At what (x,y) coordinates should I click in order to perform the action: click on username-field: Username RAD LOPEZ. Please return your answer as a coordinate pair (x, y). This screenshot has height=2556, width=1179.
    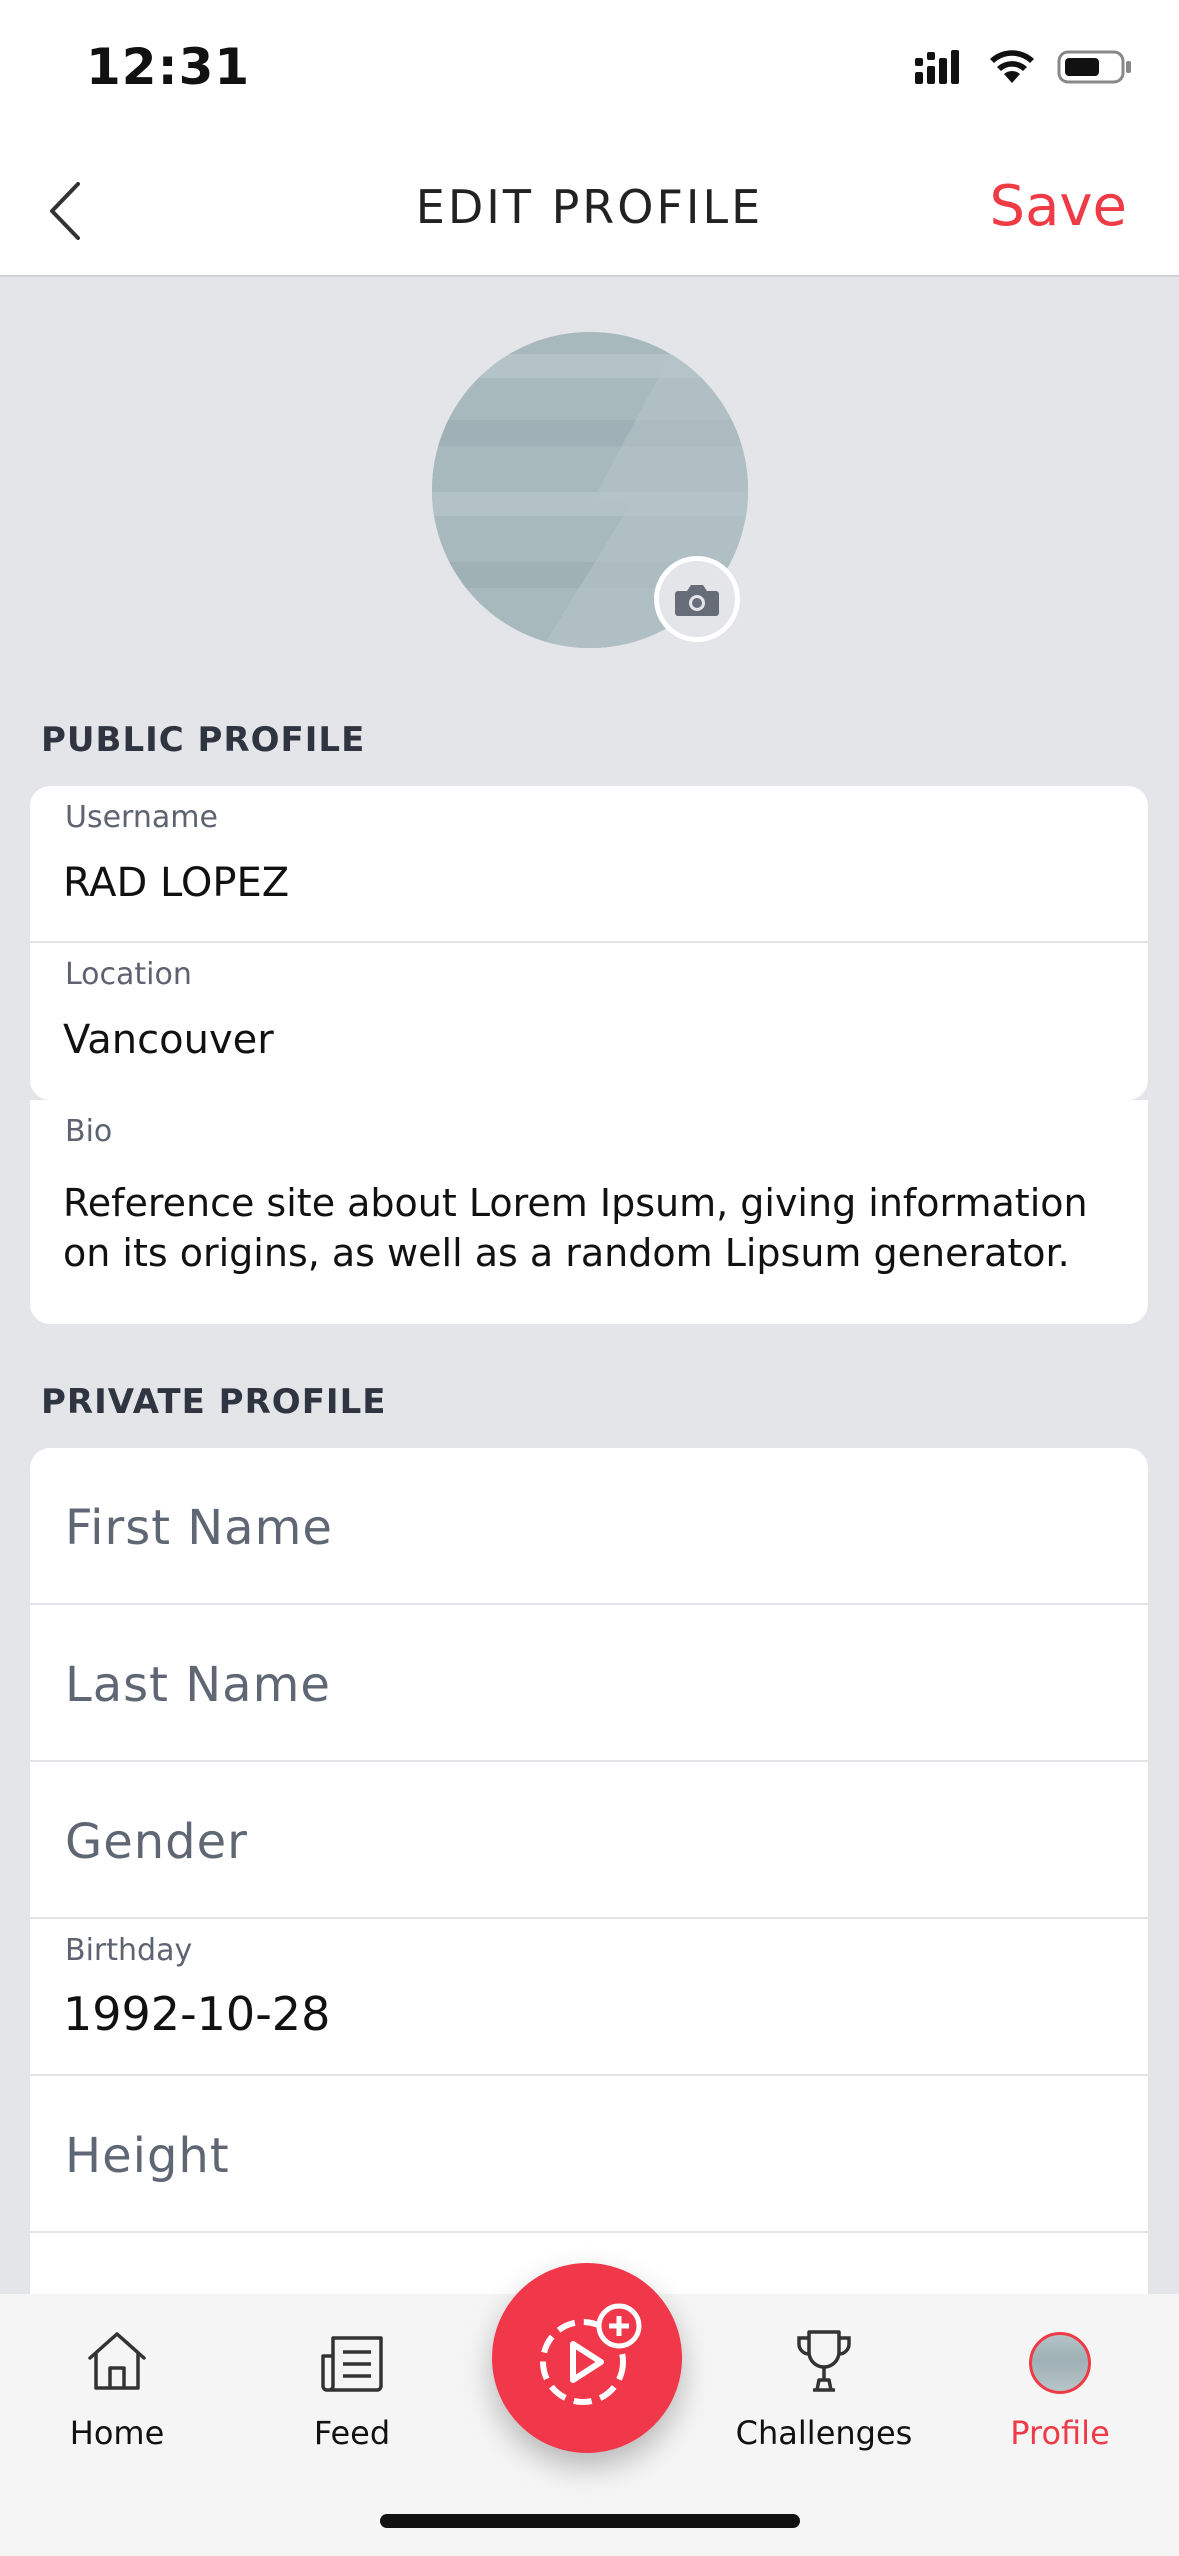
    Looking at the image, I should click on (589, 864).